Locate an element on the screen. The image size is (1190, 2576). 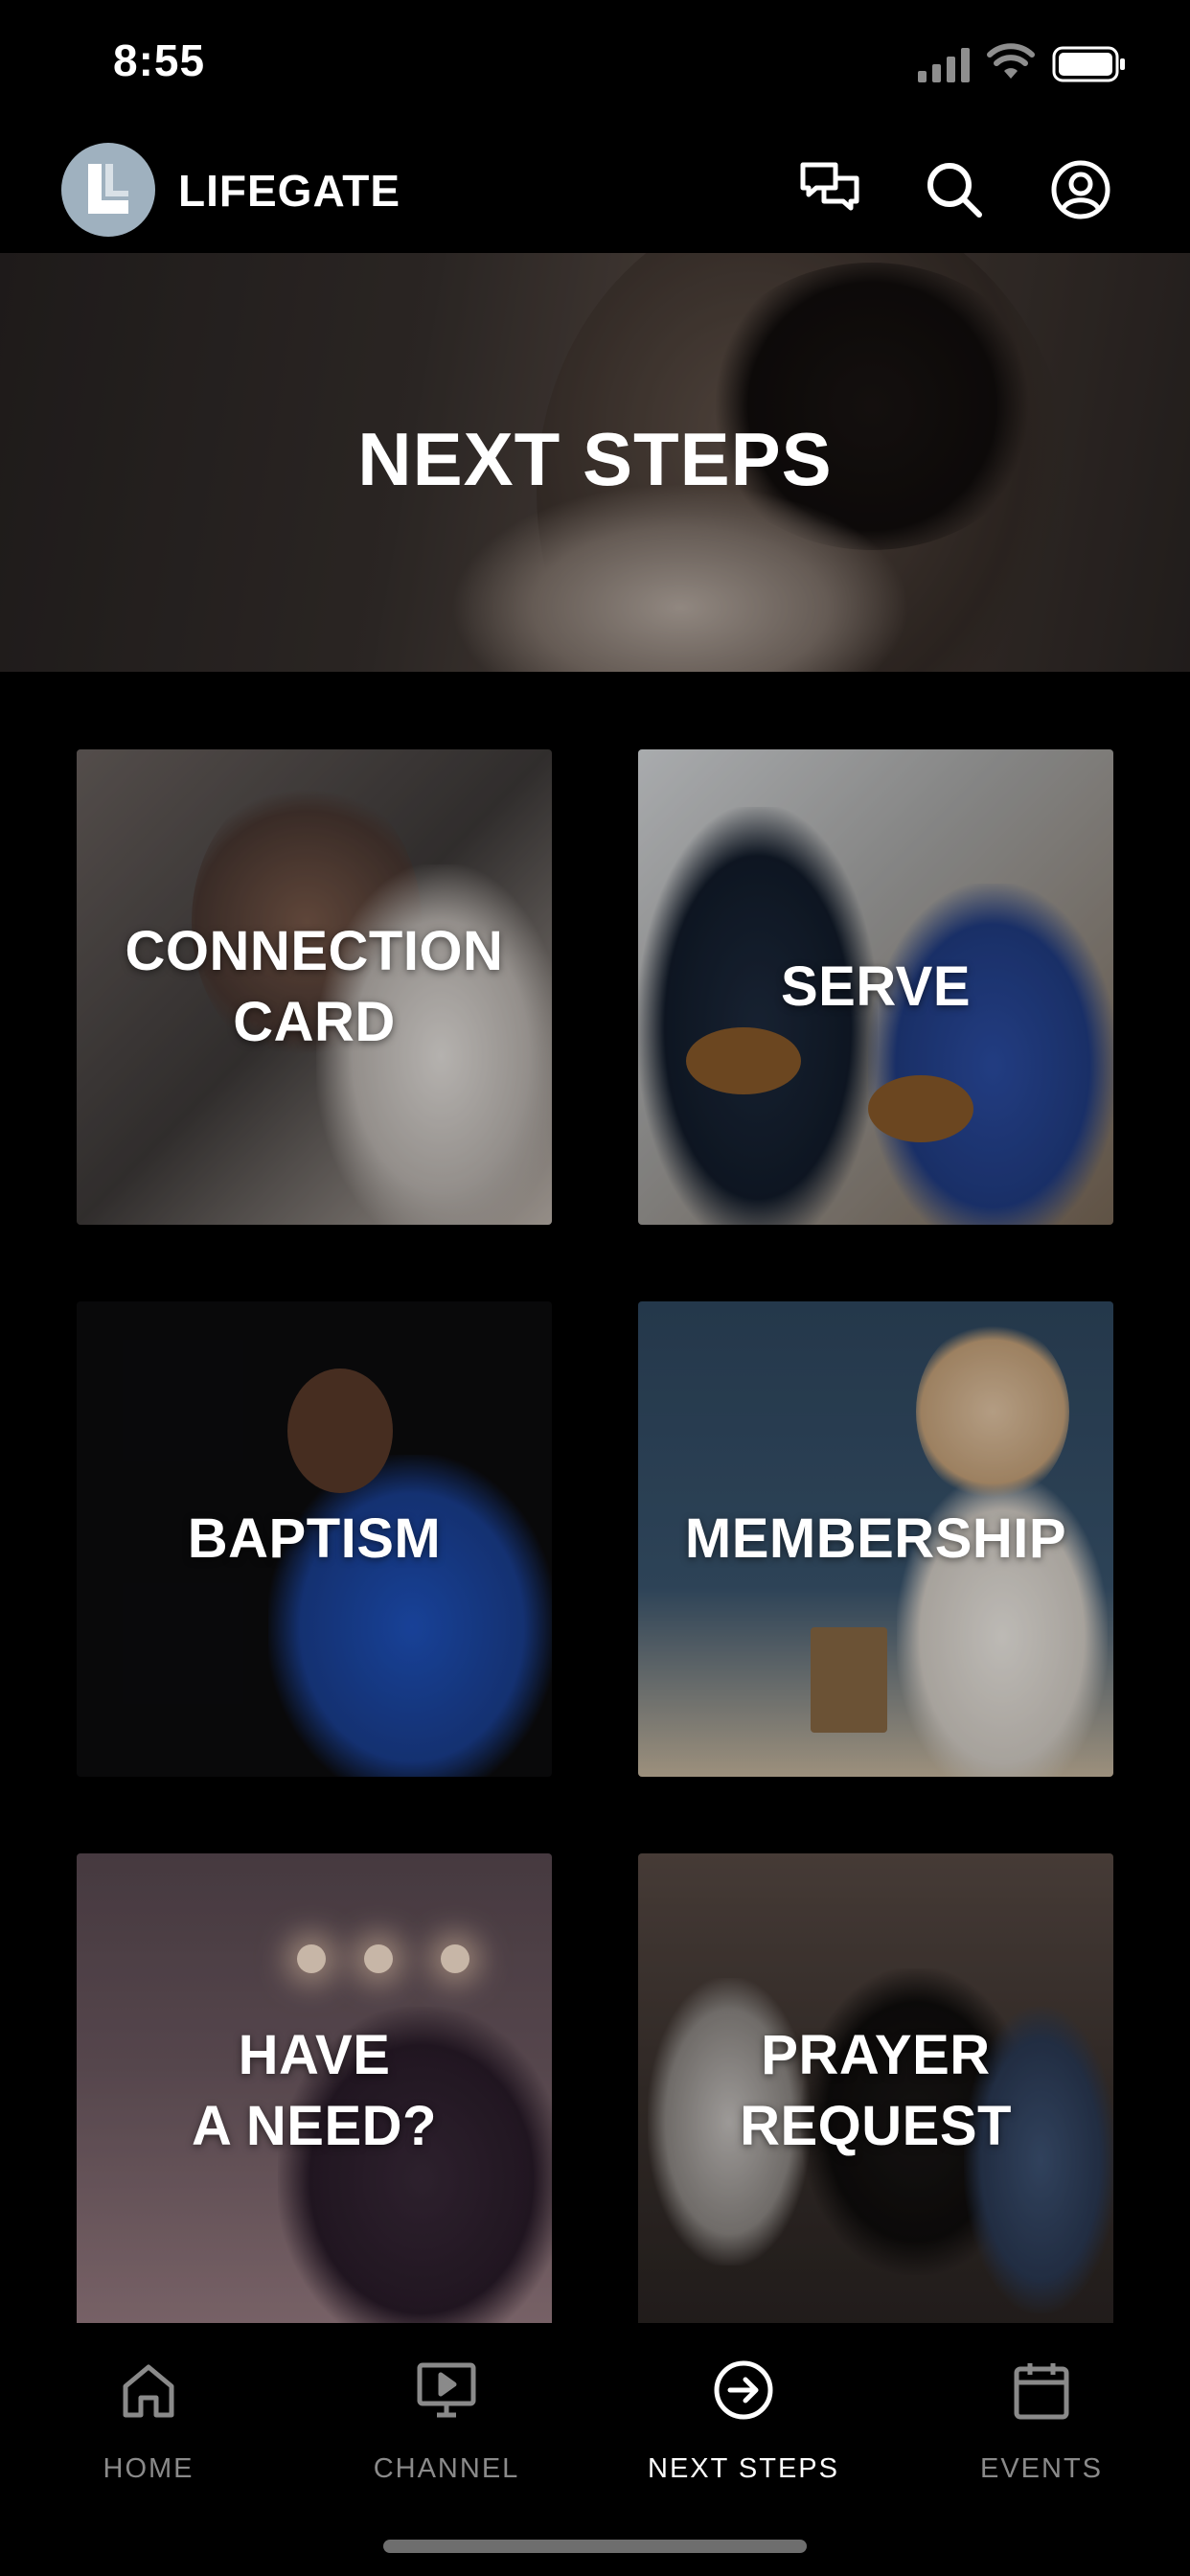
battery-icon is located at coordinates (1089, 64).